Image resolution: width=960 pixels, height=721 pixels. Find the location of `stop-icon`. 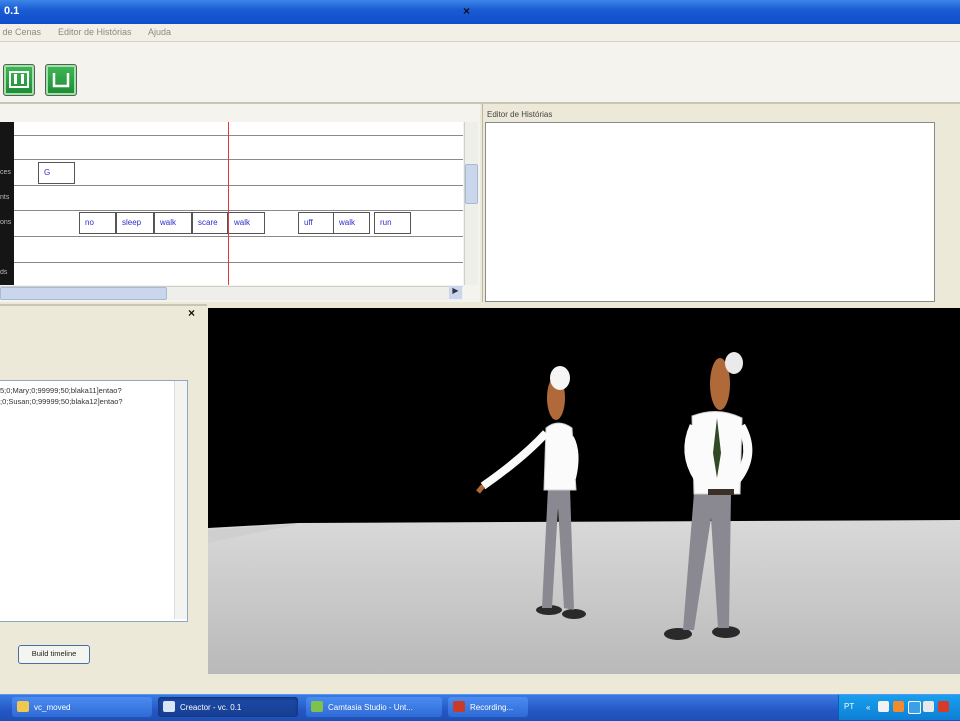

stop-icon is located at coordinates (61, 80).